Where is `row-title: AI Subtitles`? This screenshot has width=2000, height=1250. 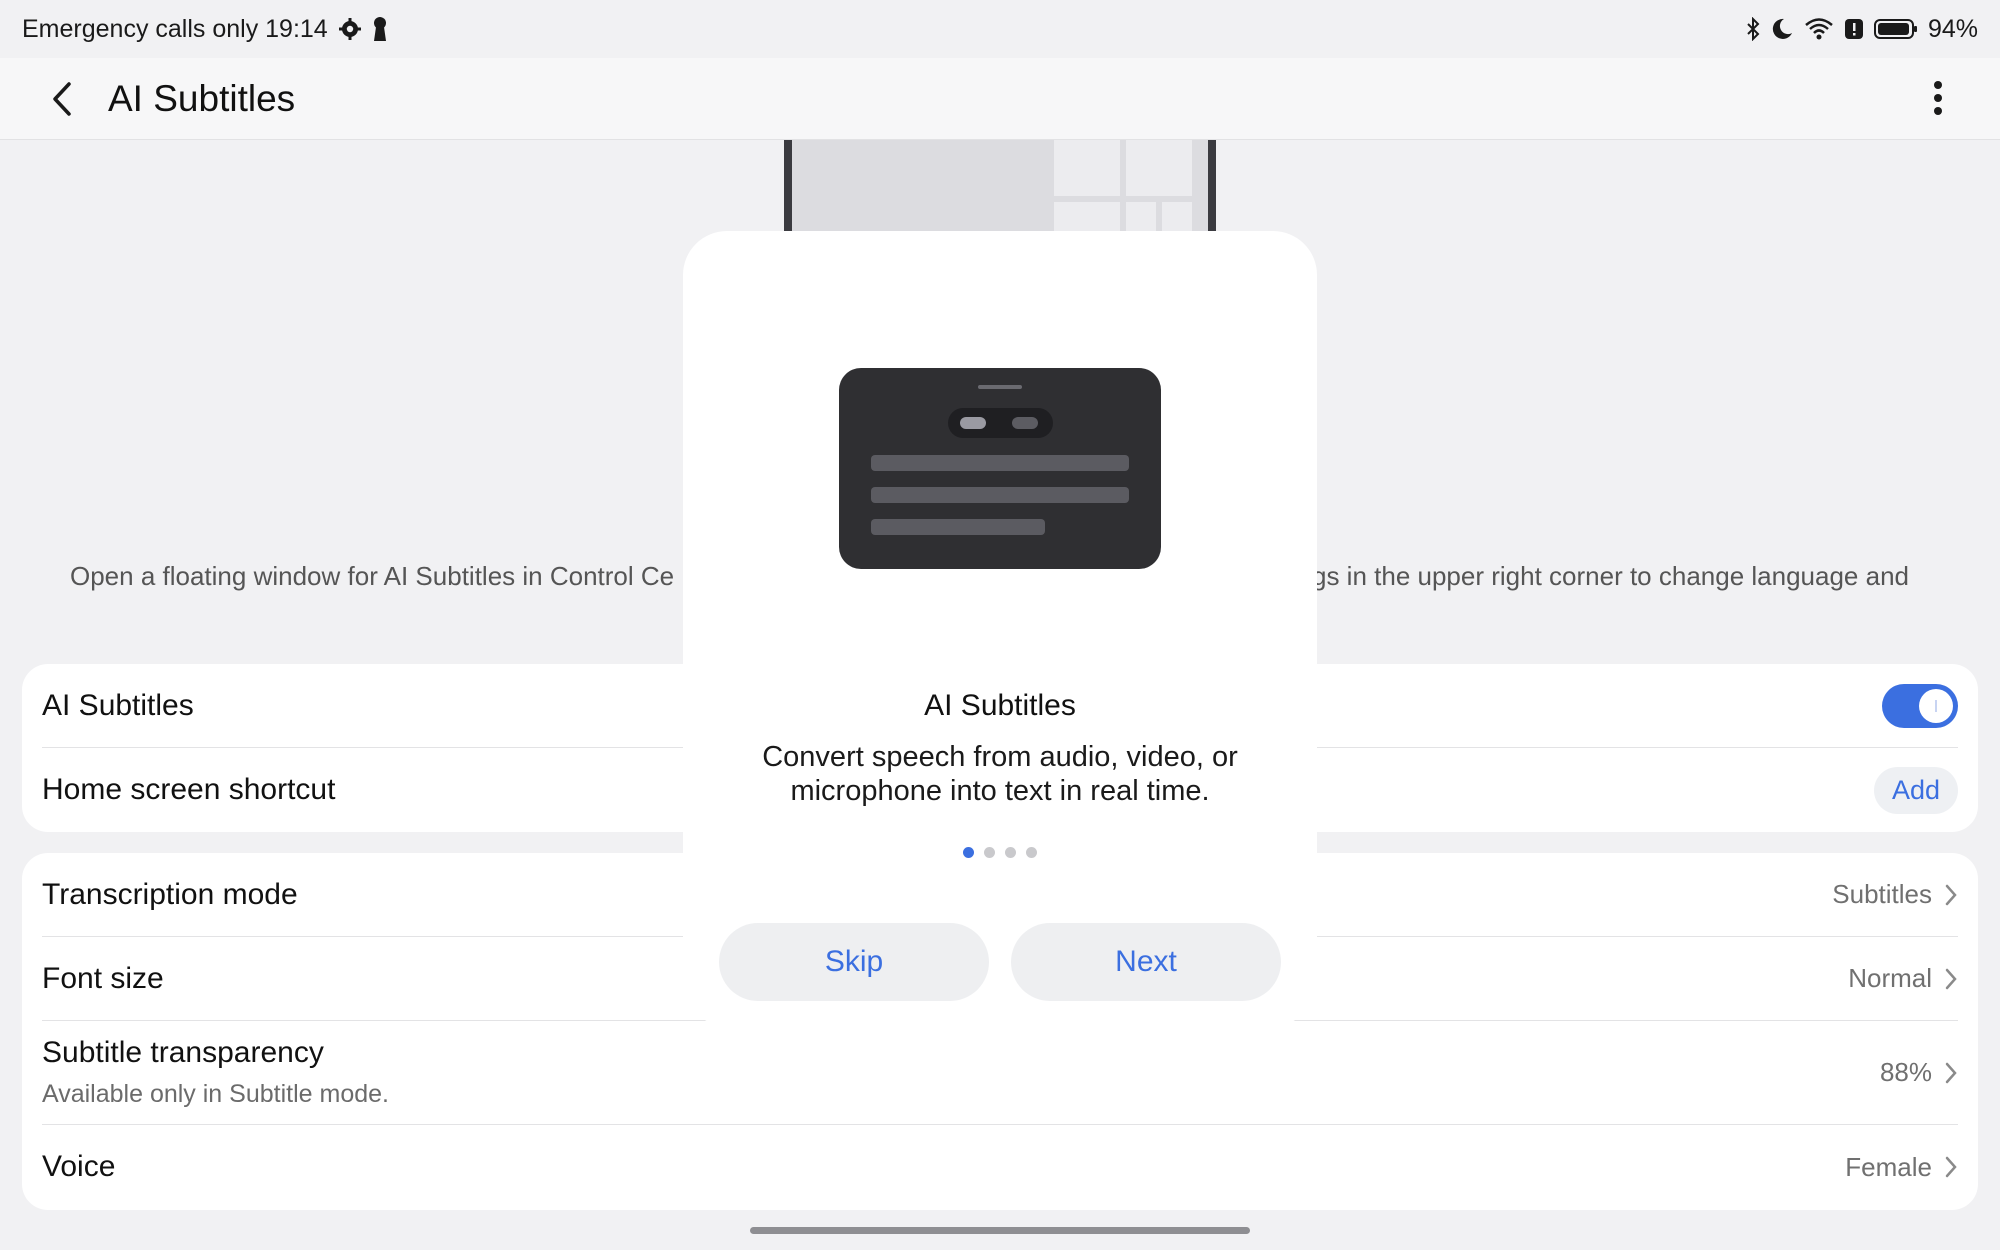 row-title: AI Subtitles is located at coordinates (118, 705).